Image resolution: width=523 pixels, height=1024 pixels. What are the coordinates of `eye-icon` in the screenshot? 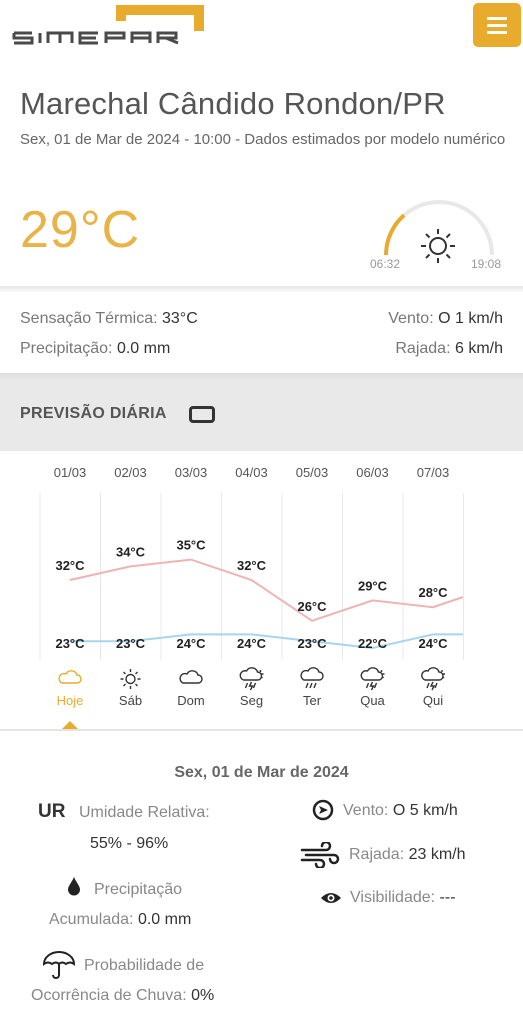 It's located at (331, 898).